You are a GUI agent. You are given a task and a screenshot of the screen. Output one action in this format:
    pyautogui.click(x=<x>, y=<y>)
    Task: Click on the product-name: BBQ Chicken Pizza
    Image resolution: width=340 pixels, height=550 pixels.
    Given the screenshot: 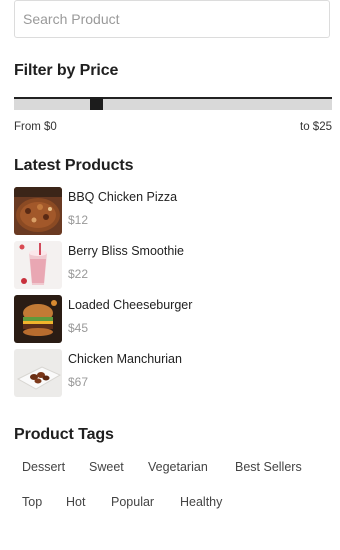 What is the action you would take?
    pyautogui.click(x=122, y=197)
    